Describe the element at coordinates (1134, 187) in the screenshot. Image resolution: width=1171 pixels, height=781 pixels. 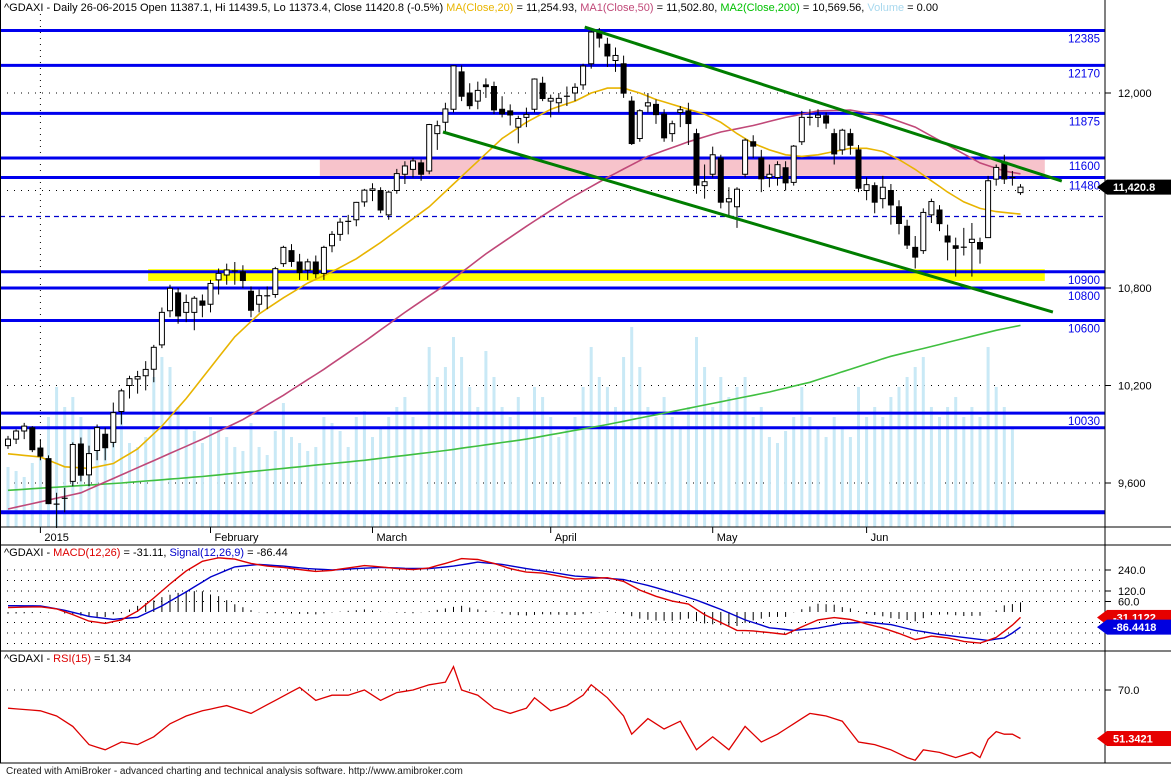
I see `last-price-tag: 11,420.8` at that location.